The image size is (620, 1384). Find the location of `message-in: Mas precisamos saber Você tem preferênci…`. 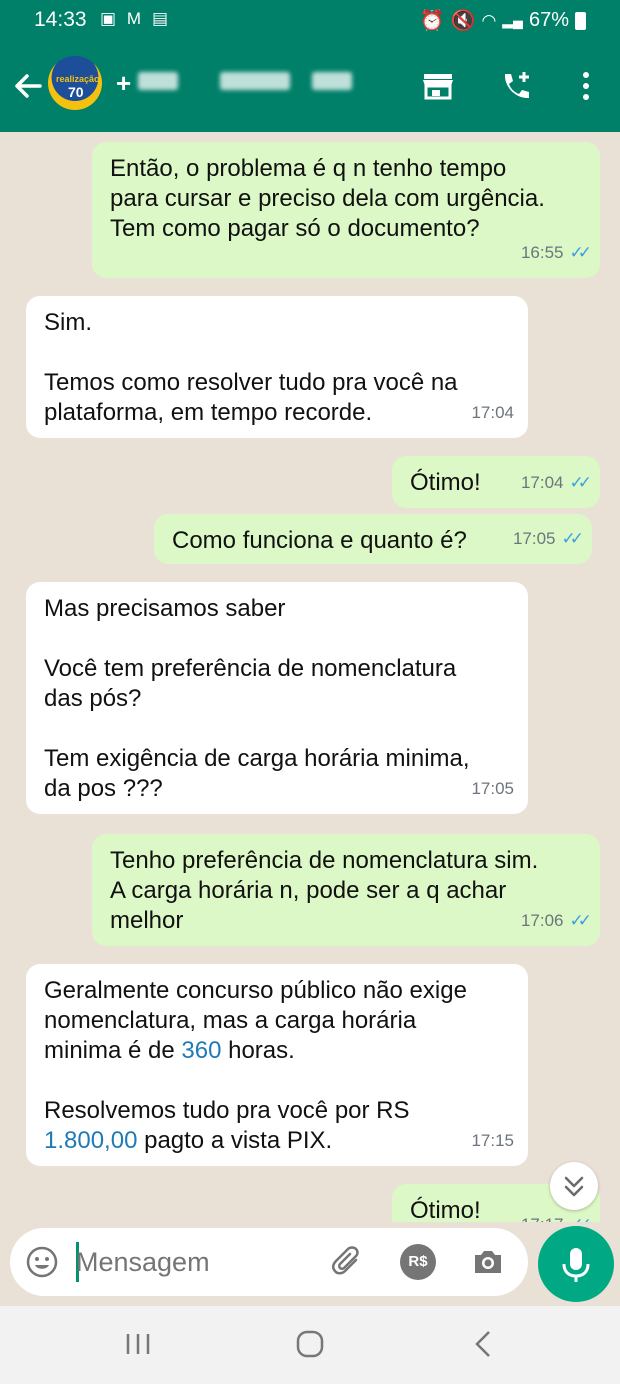

message-in: Mas precisamos saber Você tem preferênci… is located at coordinates (277, 698).